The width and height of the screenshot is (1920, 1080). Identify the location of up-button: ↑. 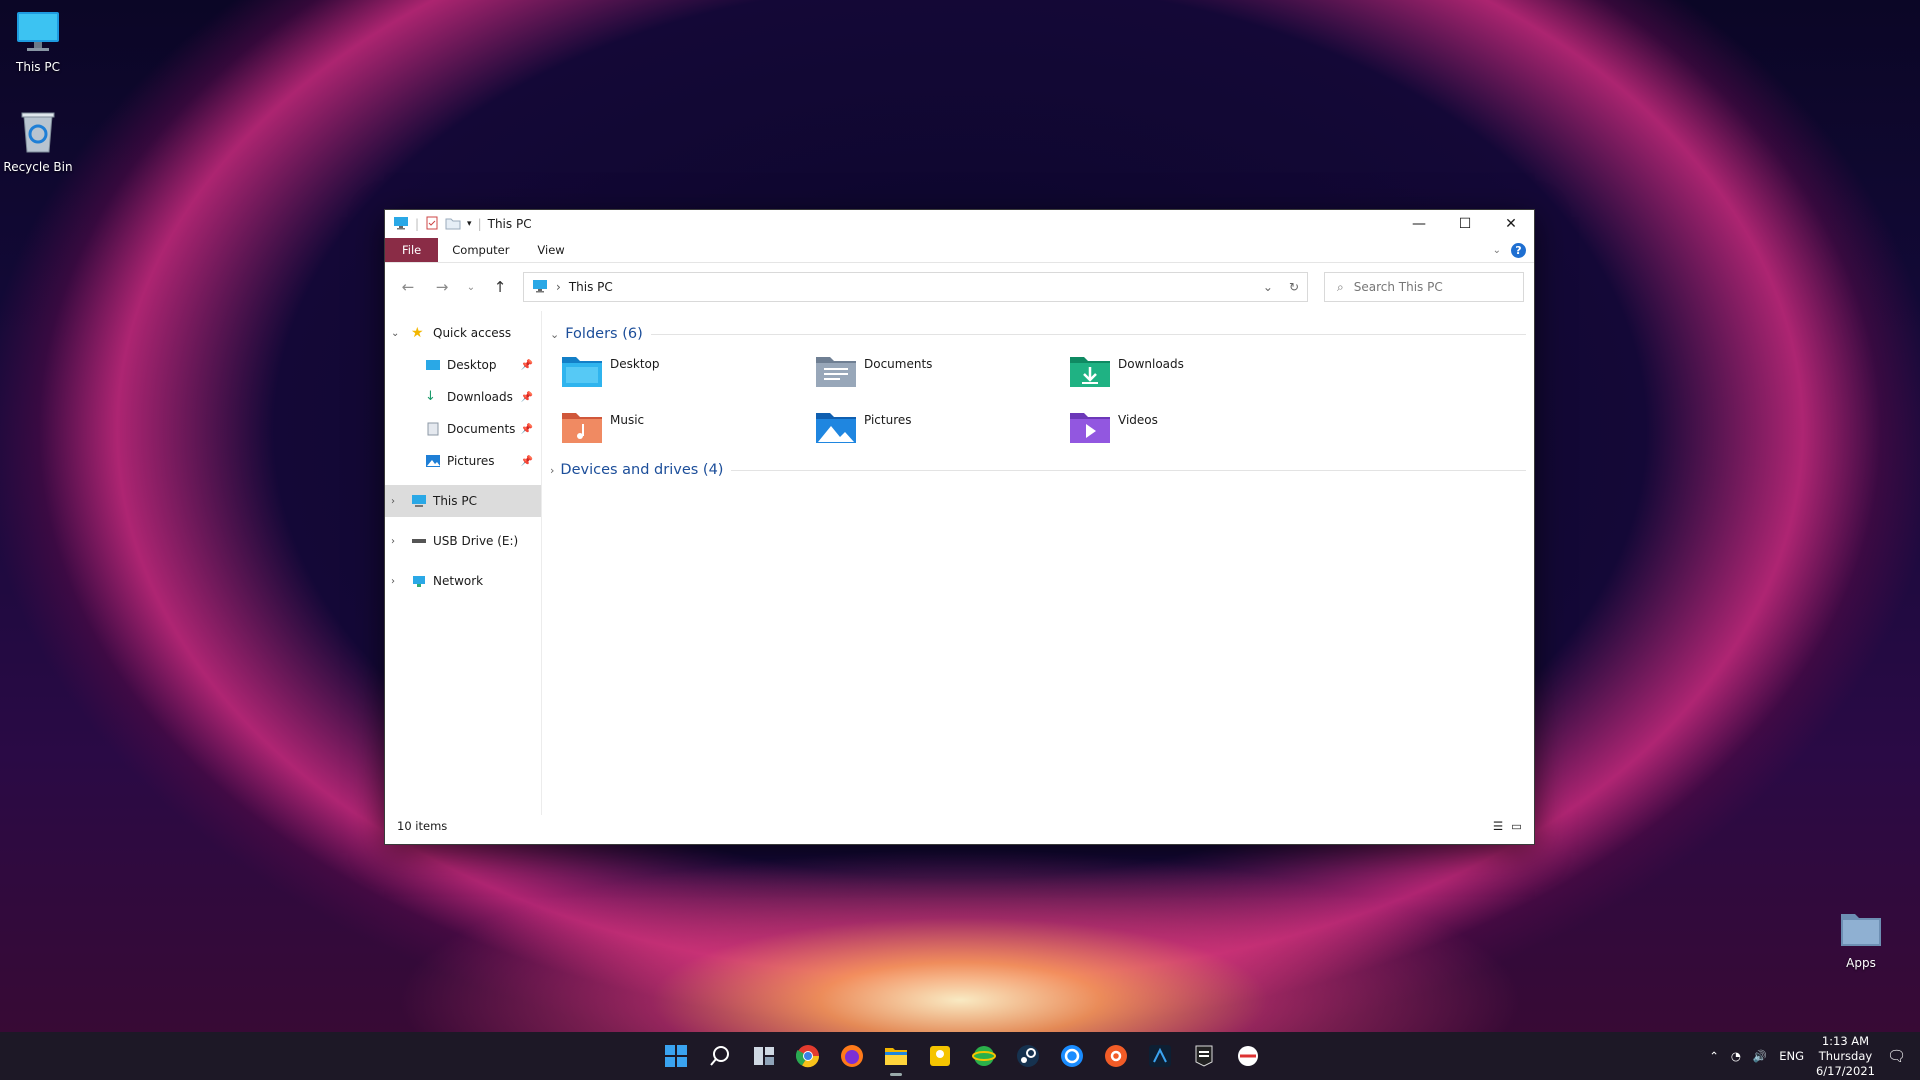
(500, 287).